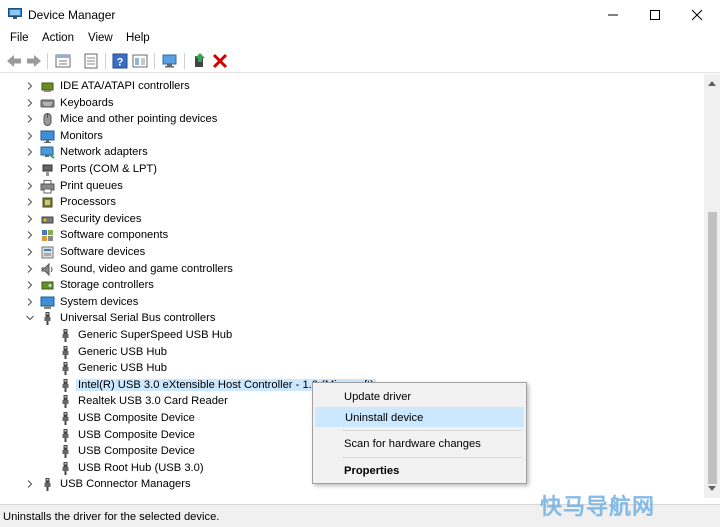 The image size is (720, 527). I want to click on menu-view: View, so click(100, 38).